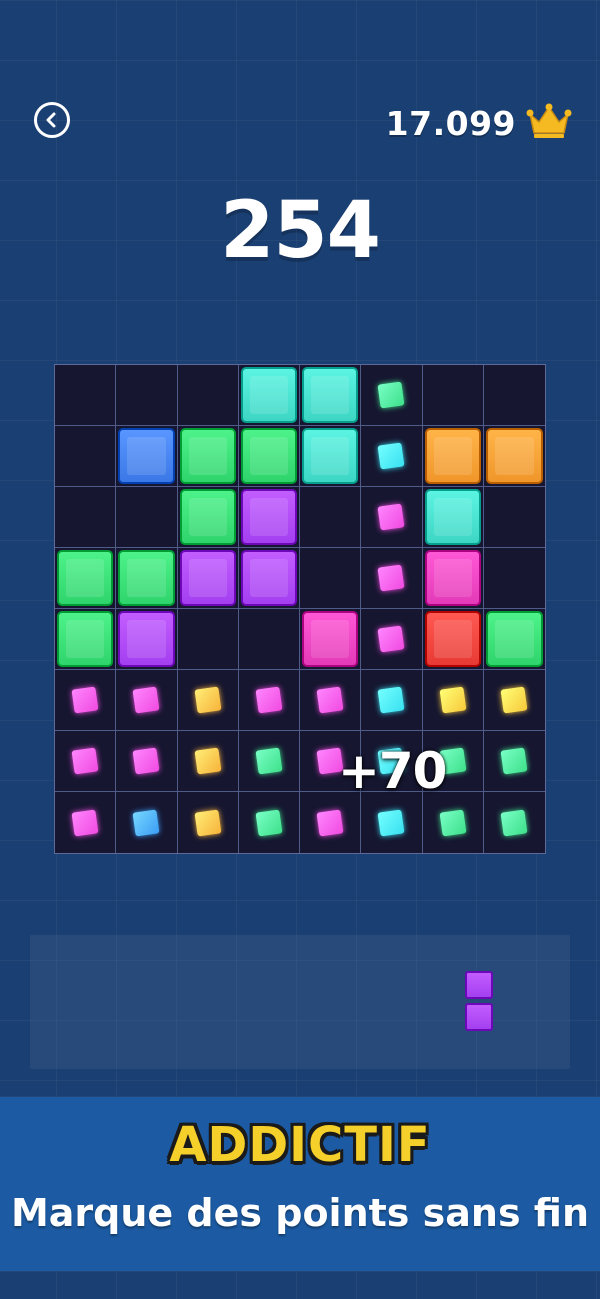 This screenshot has width=600, height=1299. What do you see at coordinates (300, 1002) in the screenshot?
I see `piece-tray` at bounding box center [300, 1002].